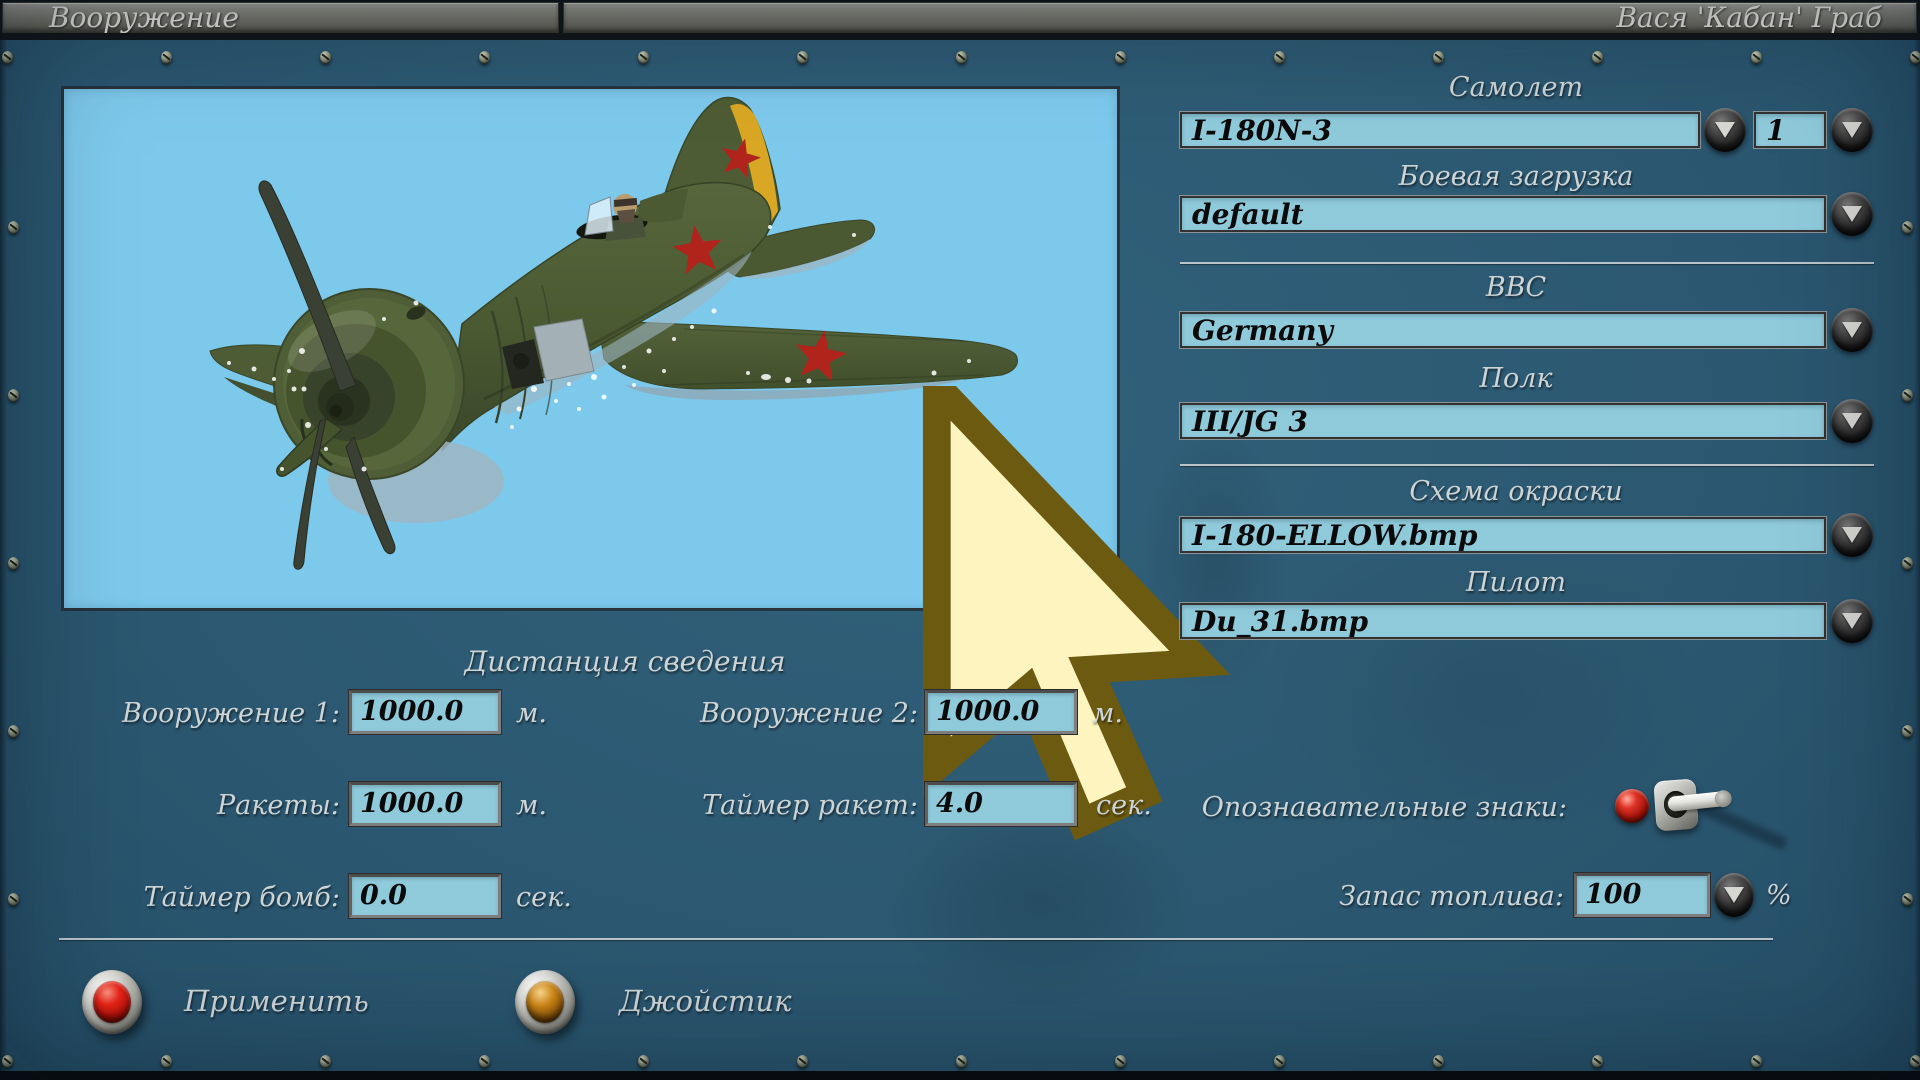  I want to click on air-force-arrow-button, so click(1852, 330).